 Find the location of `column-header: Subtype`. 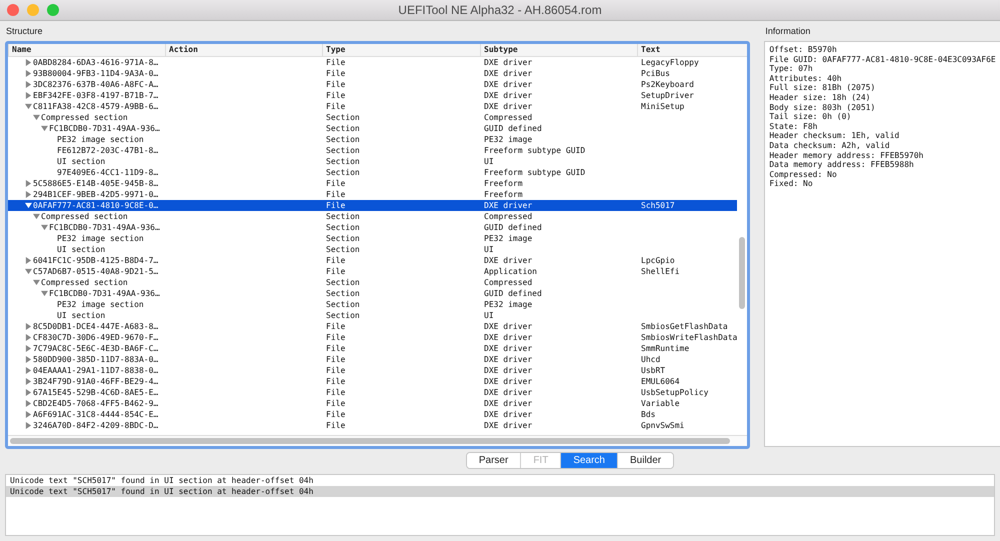

column-header: Subtype is located at coordinates (558, 50).